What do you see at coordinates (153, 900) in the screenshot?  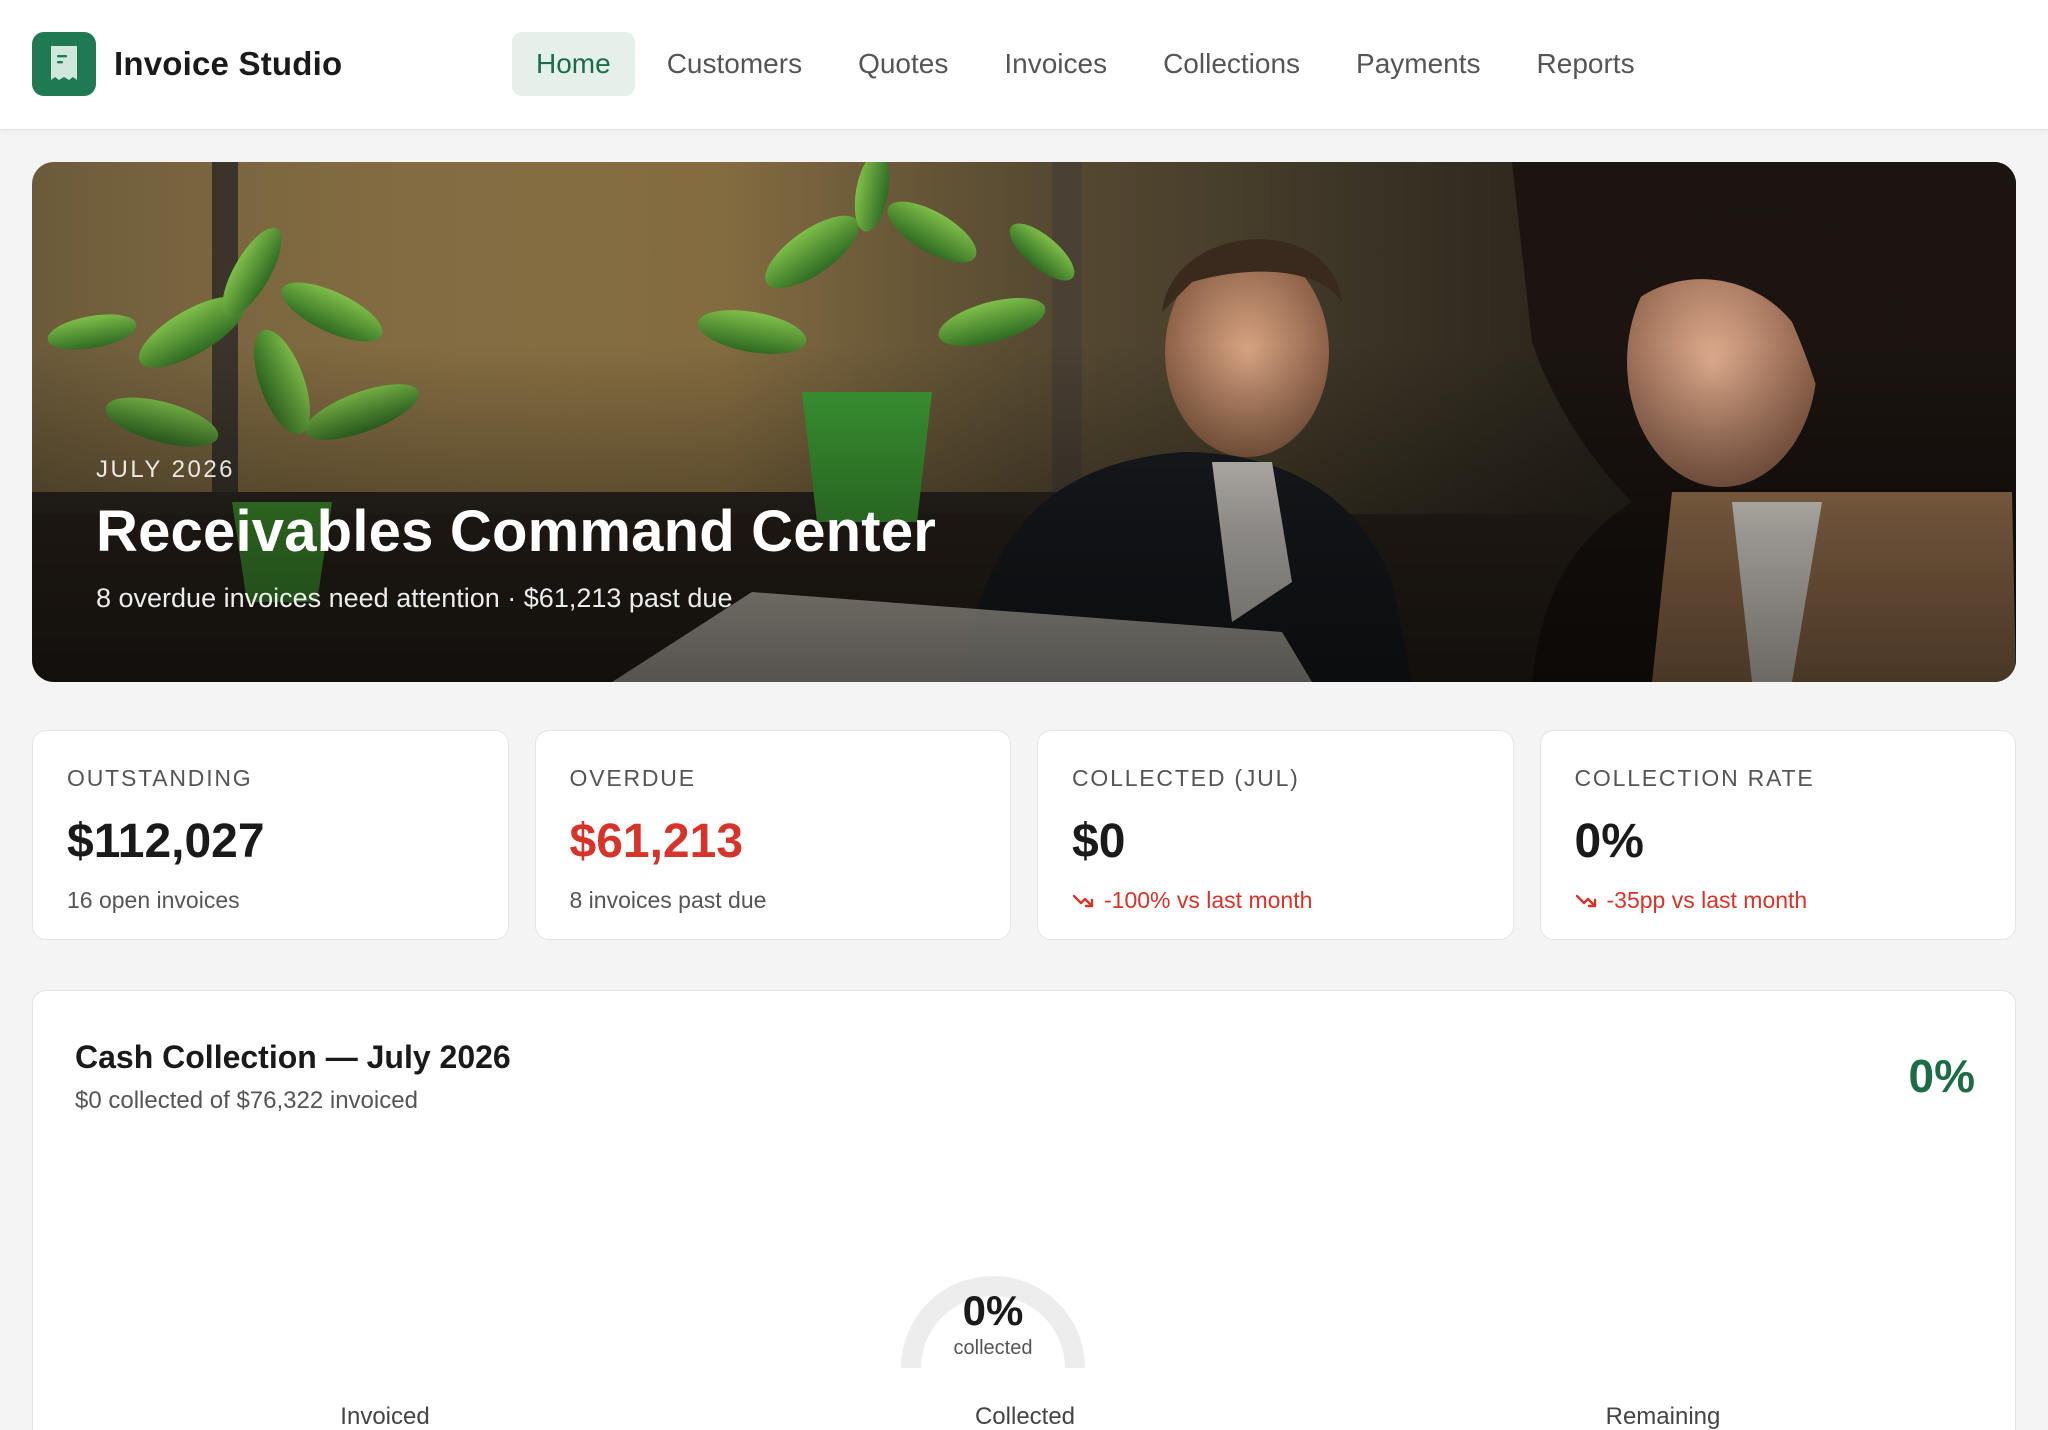 I see `kpi-subtext: 16 open invoices` at bounding box center [153, 900].